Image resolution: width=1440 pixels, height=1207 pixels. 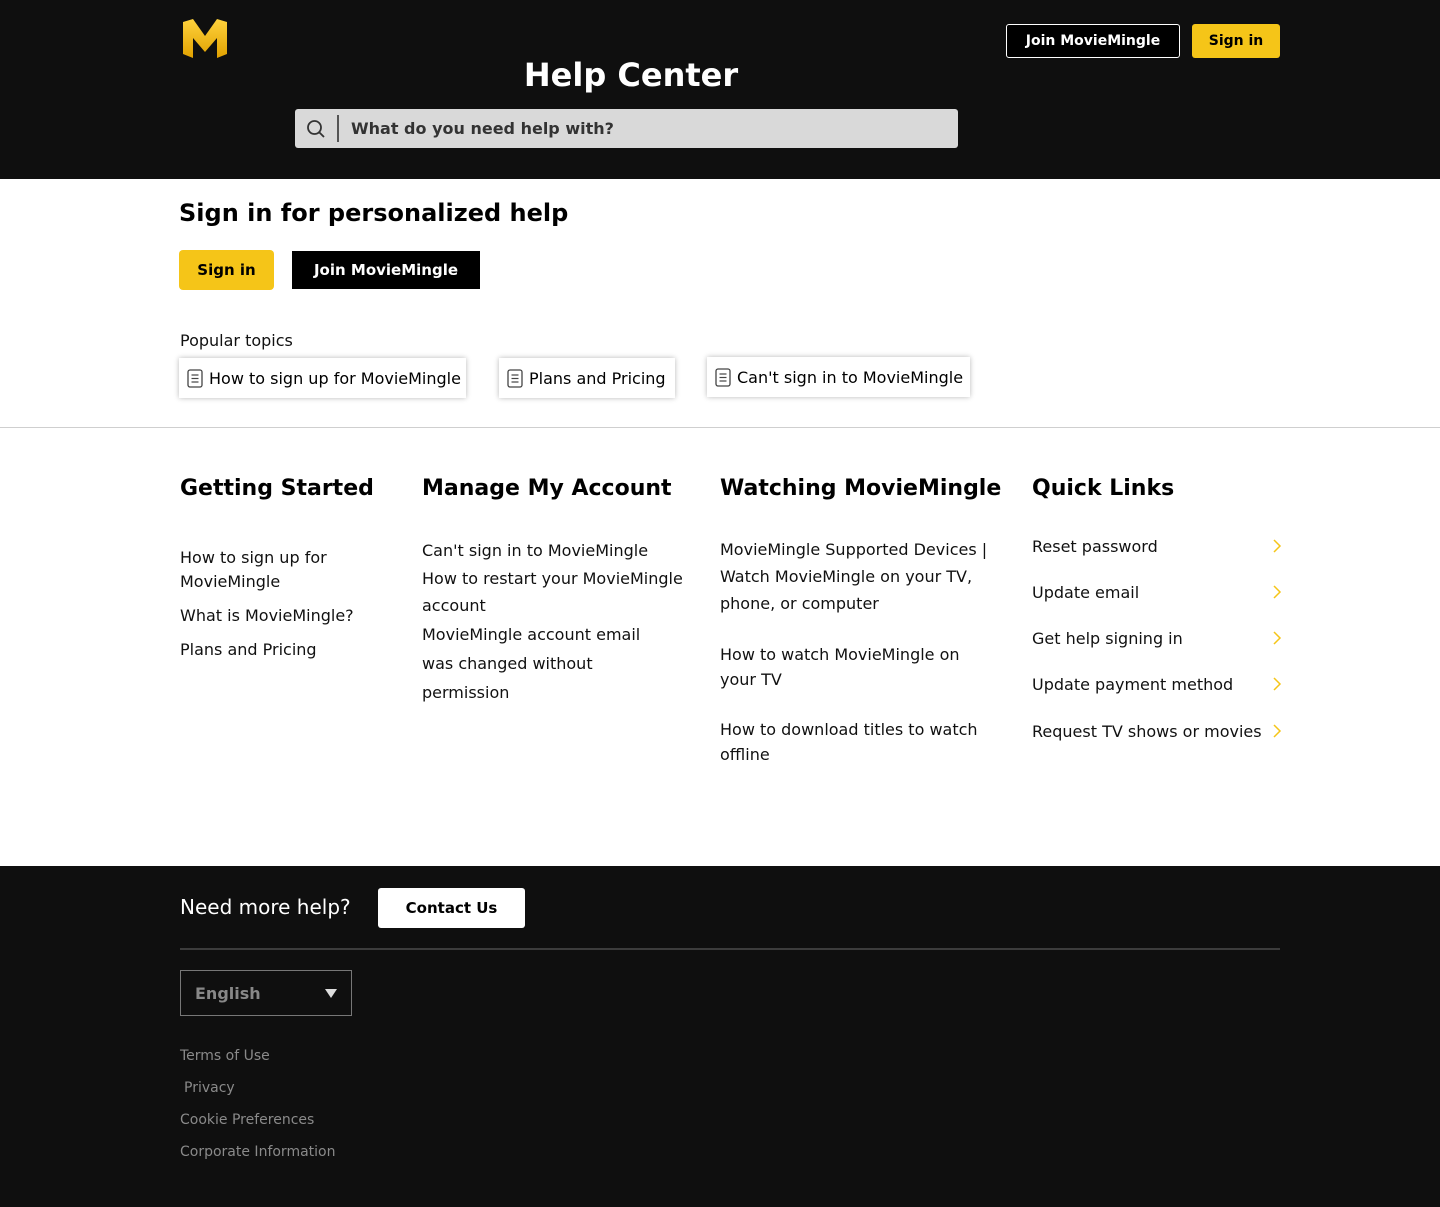 What do you see at coordinates (226, 270) in the screenshot?
I see `signin-button: Sign in` at bounding box center [226, 270].